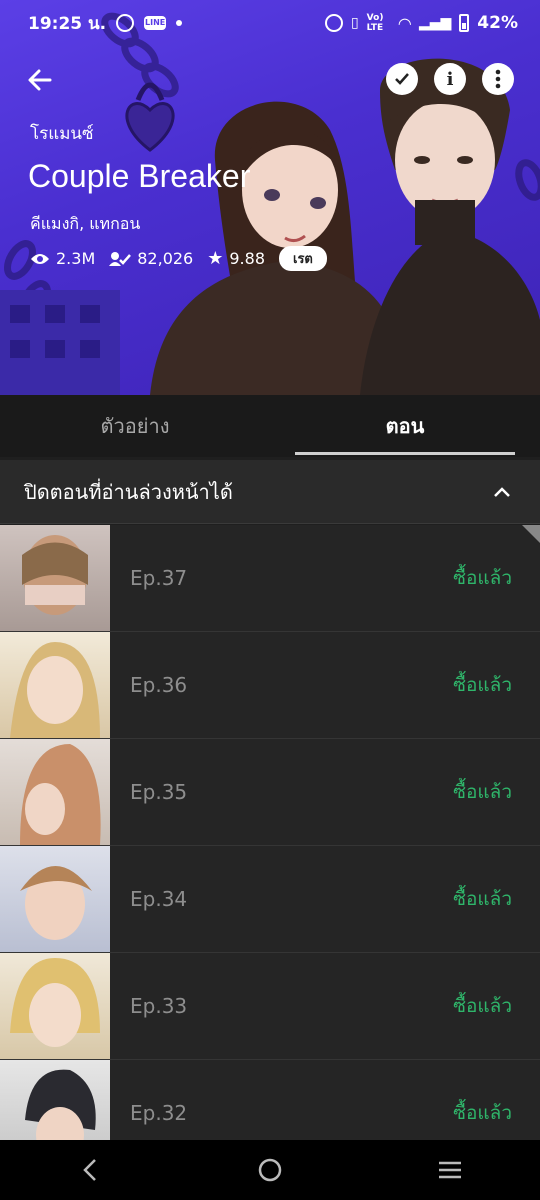  What do you see at coordinates (159, 685) in the screenshot?
I see `episode-number: Ep.36` at bounding box center [159, 685].